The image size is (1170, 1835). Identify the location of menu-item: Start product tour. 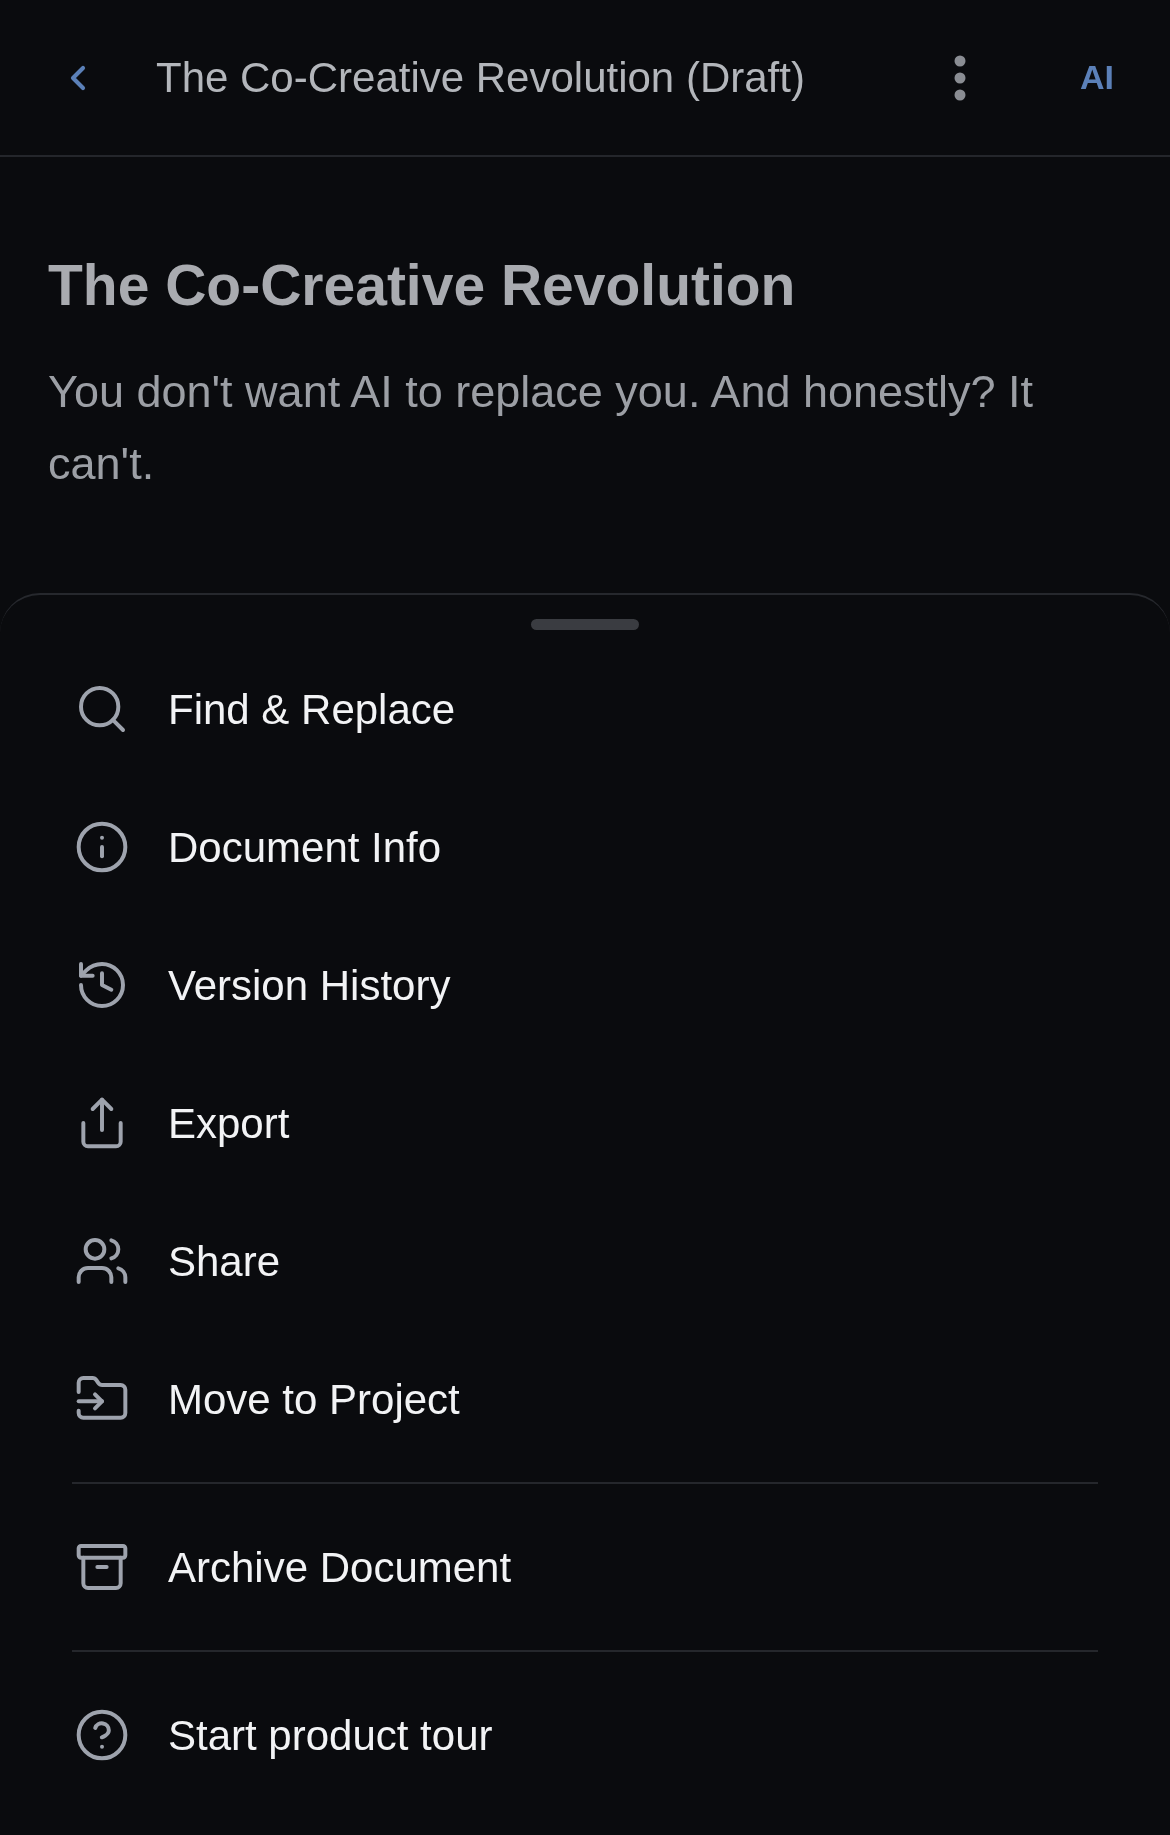
(585, 1735).